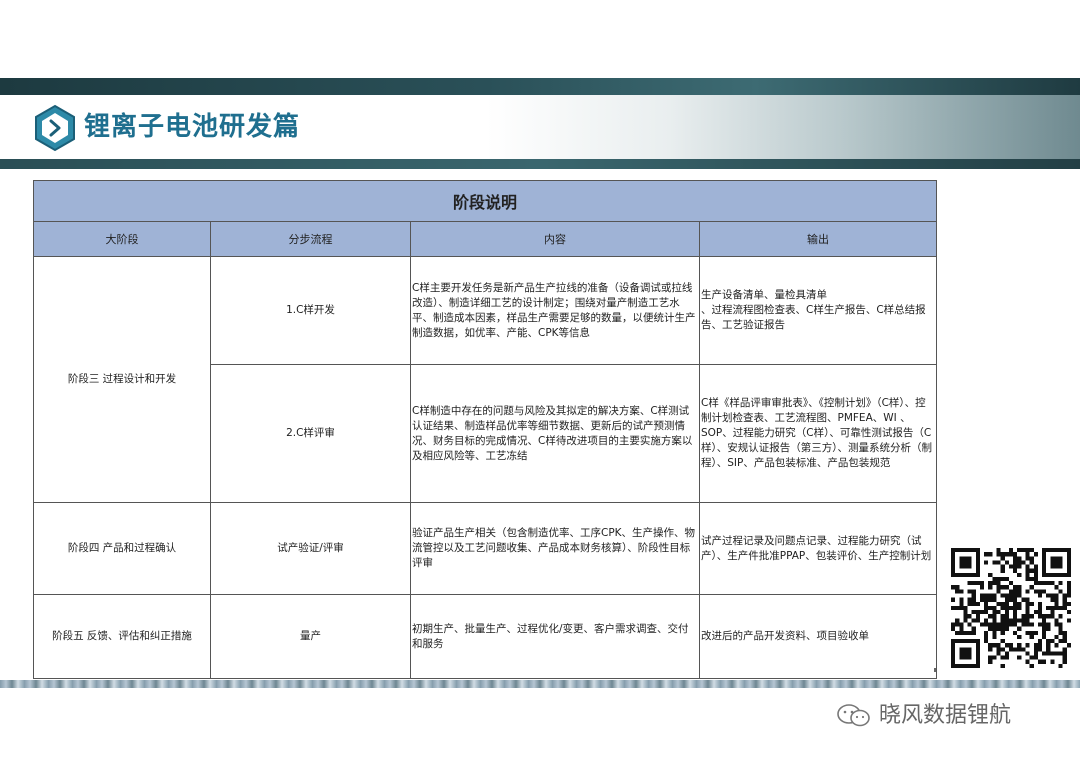  Describe the element at coordinates (555, 636) in the screenshot. I see `content-cell: 初期生产、批量生产、过程优化/变更、客户需求调查、交付和服务` at that location.